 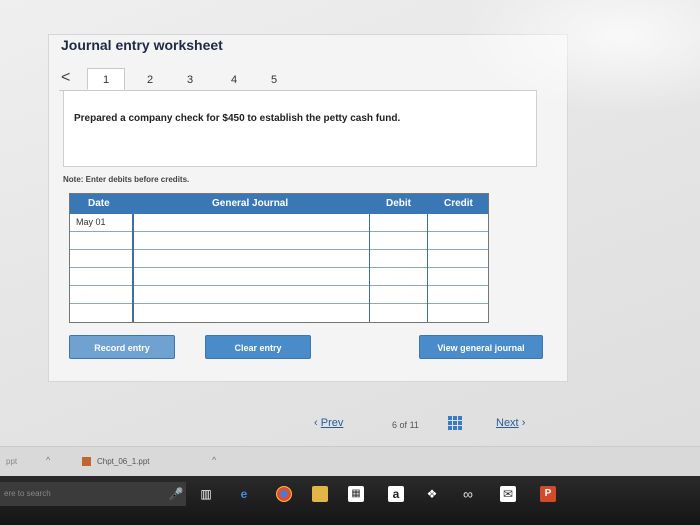 I want to click on tab-5: 5, so click(x=274, y=80).